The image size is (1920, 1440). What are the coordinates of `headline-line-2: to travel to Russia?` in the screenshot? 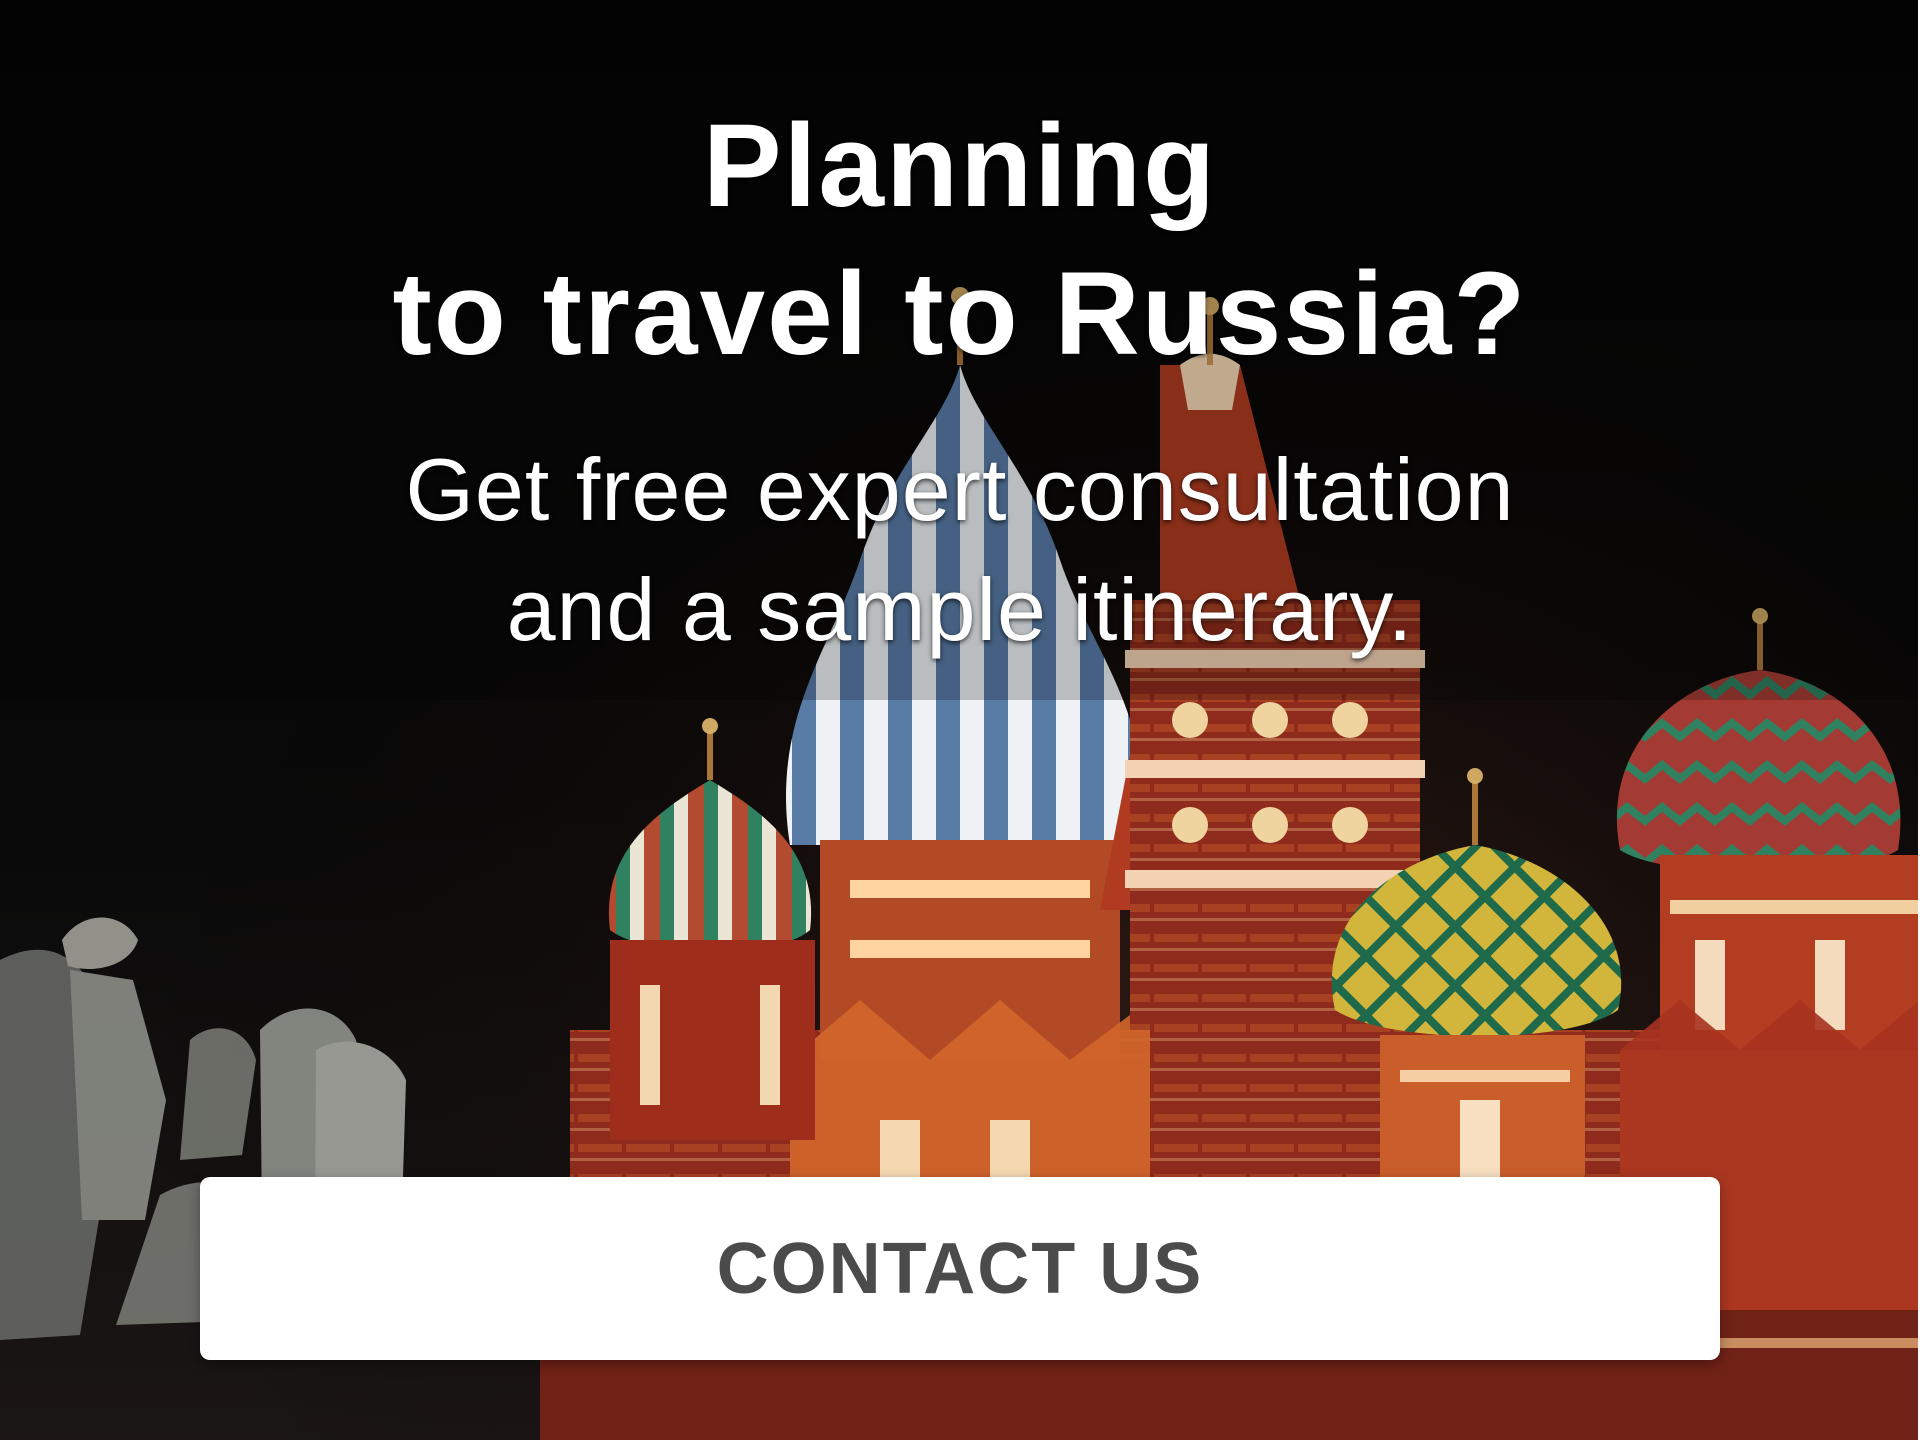 It's located at (960, 314).